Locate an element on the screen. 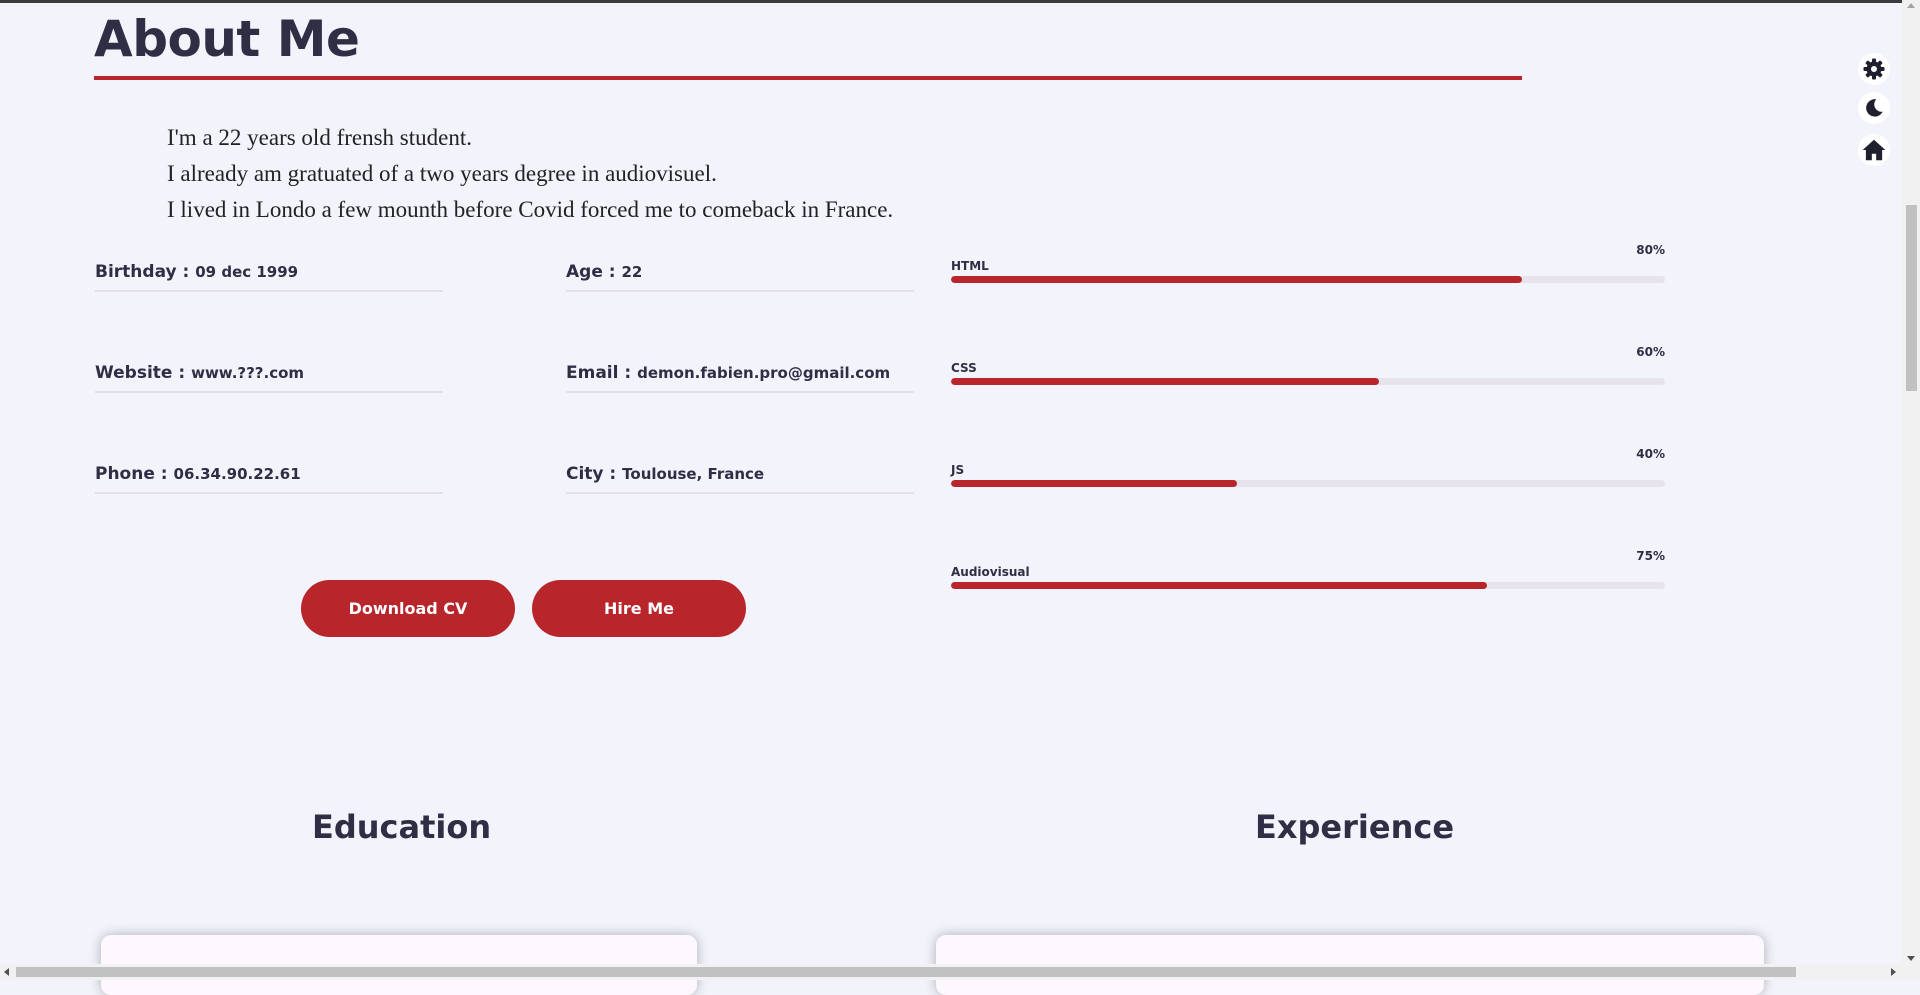 This screenshot has height=995, width=1920. education-heading: Education is located at coordinates (402, 827).